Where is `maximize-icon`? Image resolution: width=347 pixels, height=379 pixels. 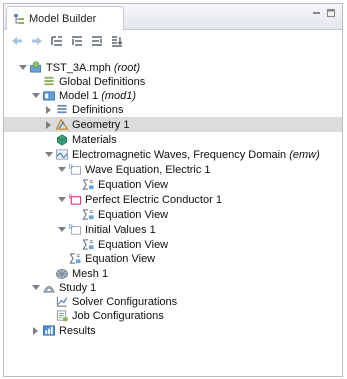 maximize-icon is located at coordinates (331, 13).